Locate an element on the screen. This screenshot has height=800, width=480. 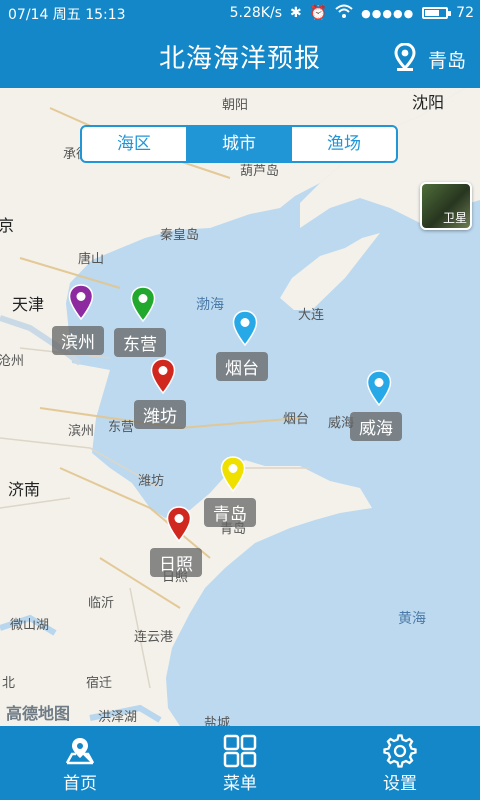
city-selector: 青岛 is located at coordinates (430, 59).